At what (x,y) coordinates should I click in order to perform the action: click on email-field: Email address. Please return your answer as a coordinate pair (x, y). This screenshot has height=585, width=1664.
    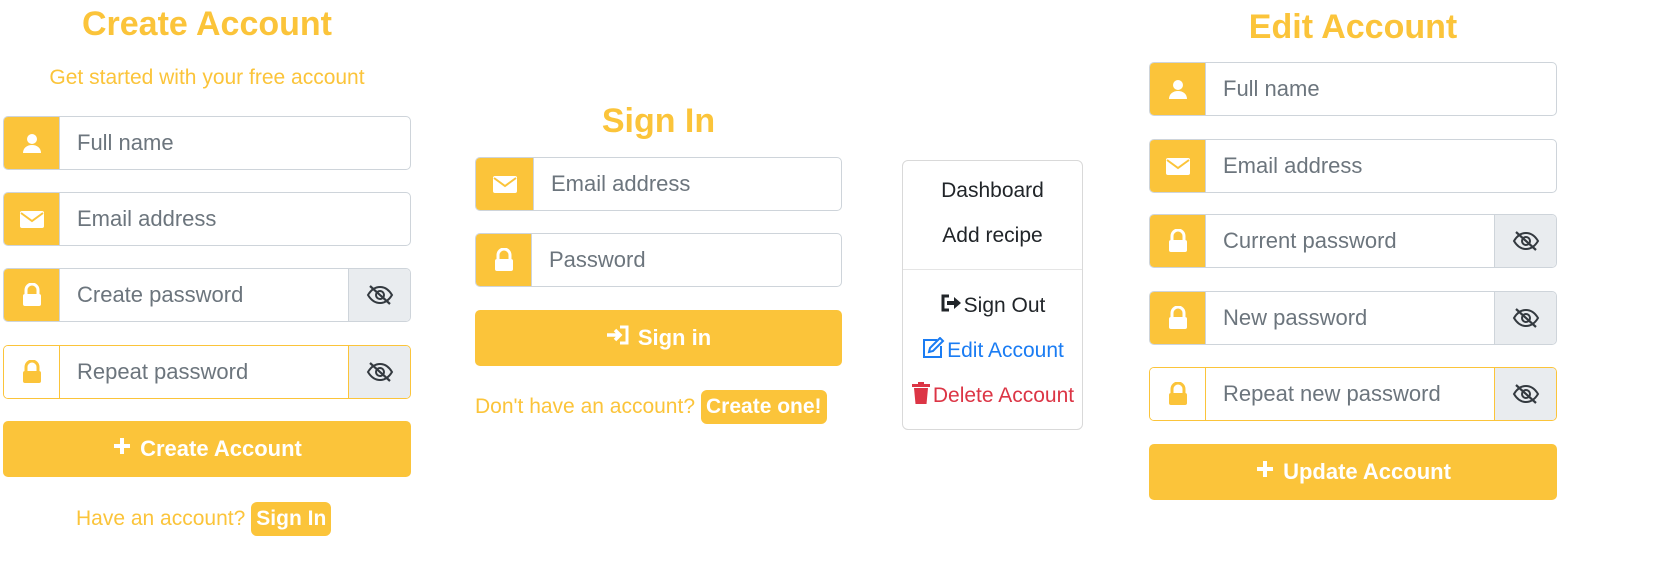
    Looking at the image, I should click on (207, 219).